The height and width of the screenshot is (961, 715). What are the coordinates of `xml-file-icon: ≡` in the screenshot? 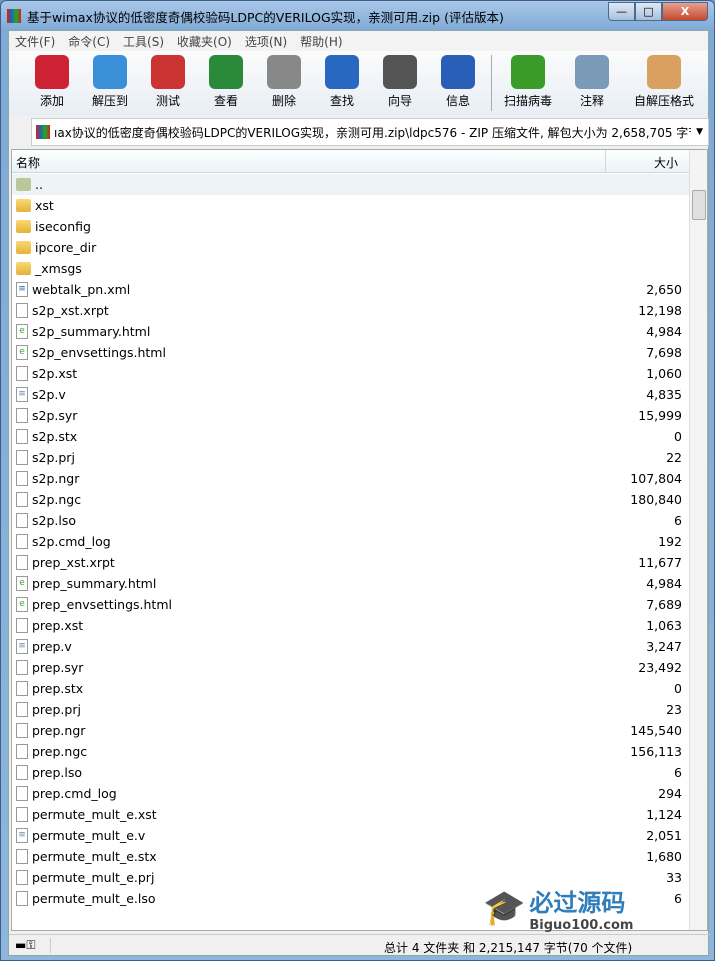 It's located at (22, 289).